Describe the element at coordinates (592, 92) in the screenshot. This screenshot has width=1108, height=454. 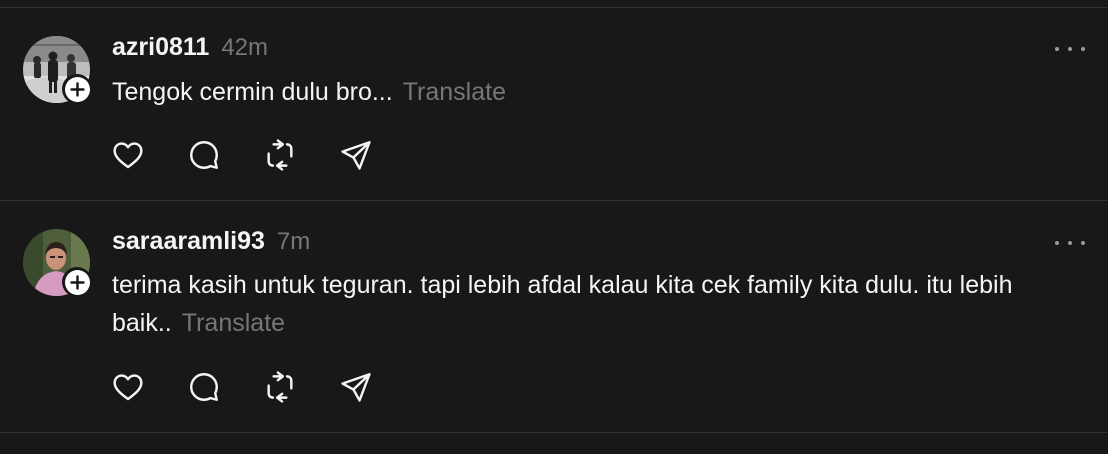
I see `post-body: Tengok cermin dulu bro... Translate` at that location.